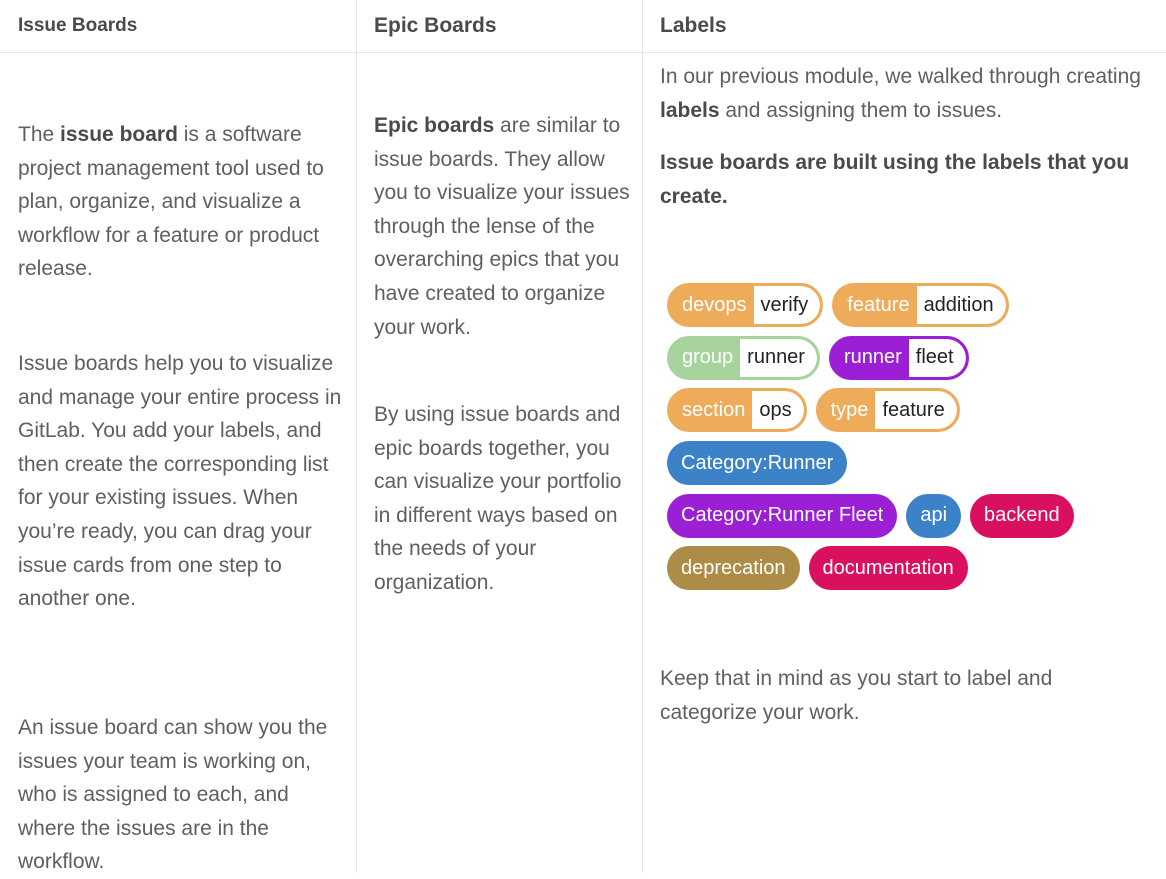  I want to click on label-value: feature, so click(916, 410).